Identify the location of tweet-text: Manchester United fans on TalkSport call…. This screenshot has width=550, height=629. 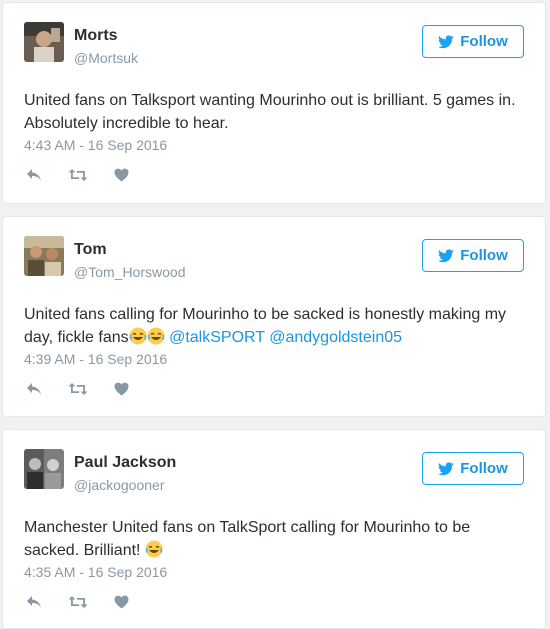
(276, 540).